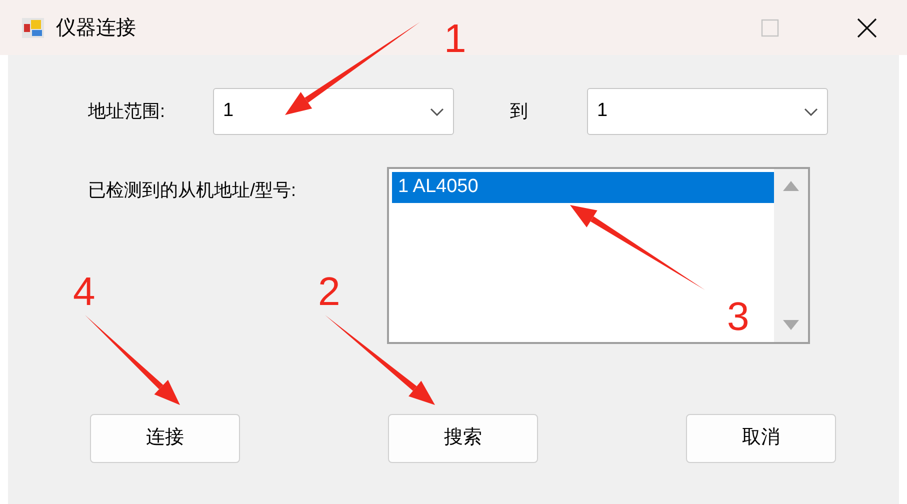  Describe the element at coordinates (455, 39) in the screenshot. I see `annotation-number: 1` at that location.